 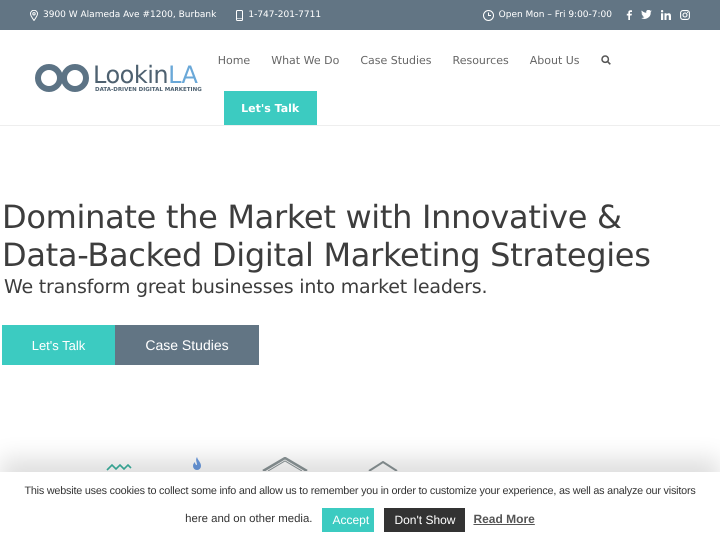 I want to click on case-studies-button: Case Studies, so click(x=187, y=345).